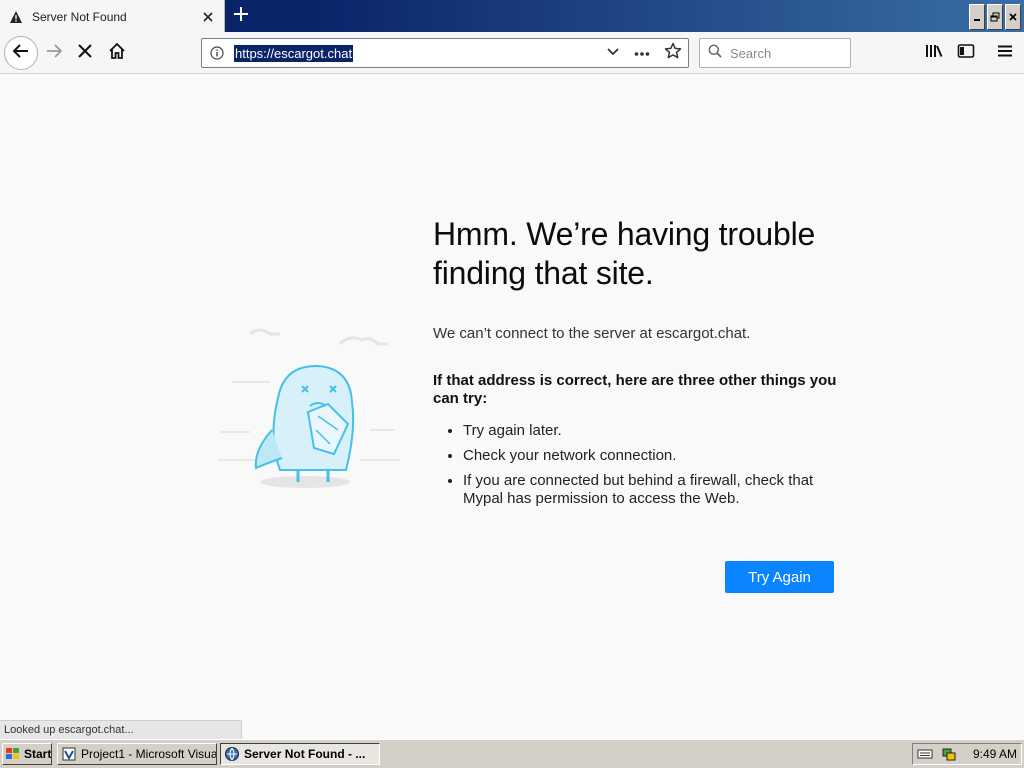 This screenshot has width=1024, height=768. I want to click on url-bar: https://escargot.chat, so click(445, 53).